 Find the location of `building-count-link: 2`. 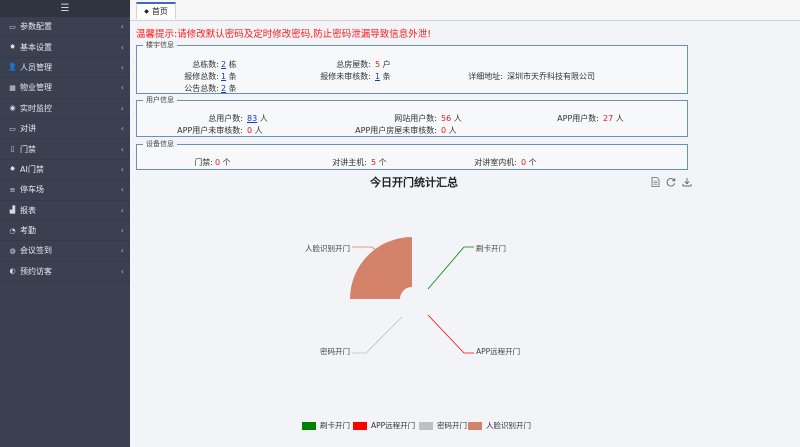

building-count-link: 2 is located at coordinates (223, 64).